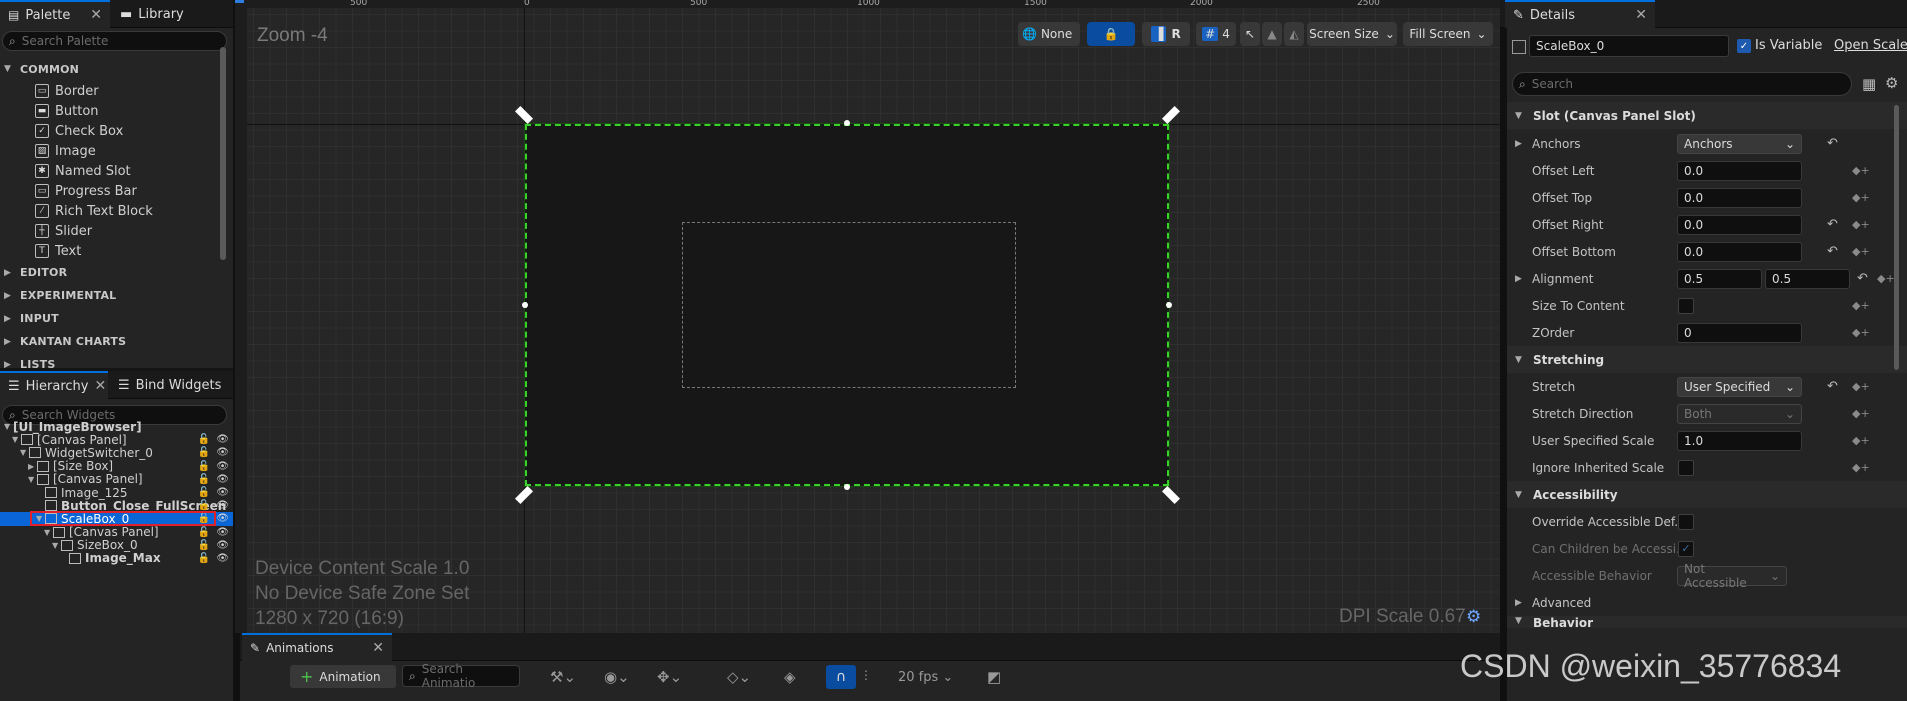 This screenshot has height=701, width=1907. Describe the element at coordinates (1870, 45) in the screenshot. I see `open-class-link: Open ScaleB` at that location.